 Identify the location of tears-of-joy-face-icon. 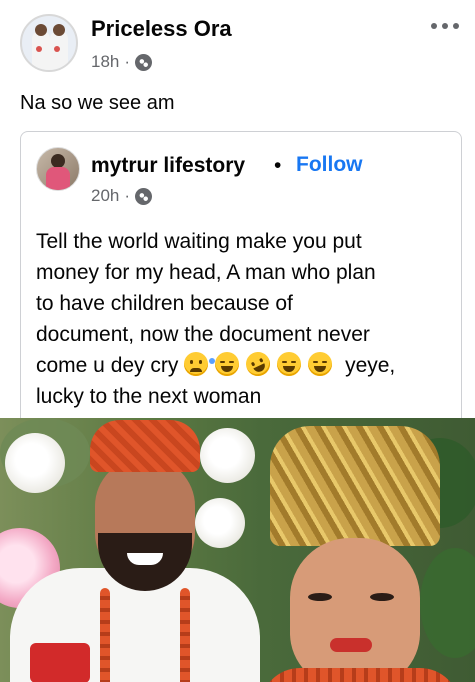
(289, 364).